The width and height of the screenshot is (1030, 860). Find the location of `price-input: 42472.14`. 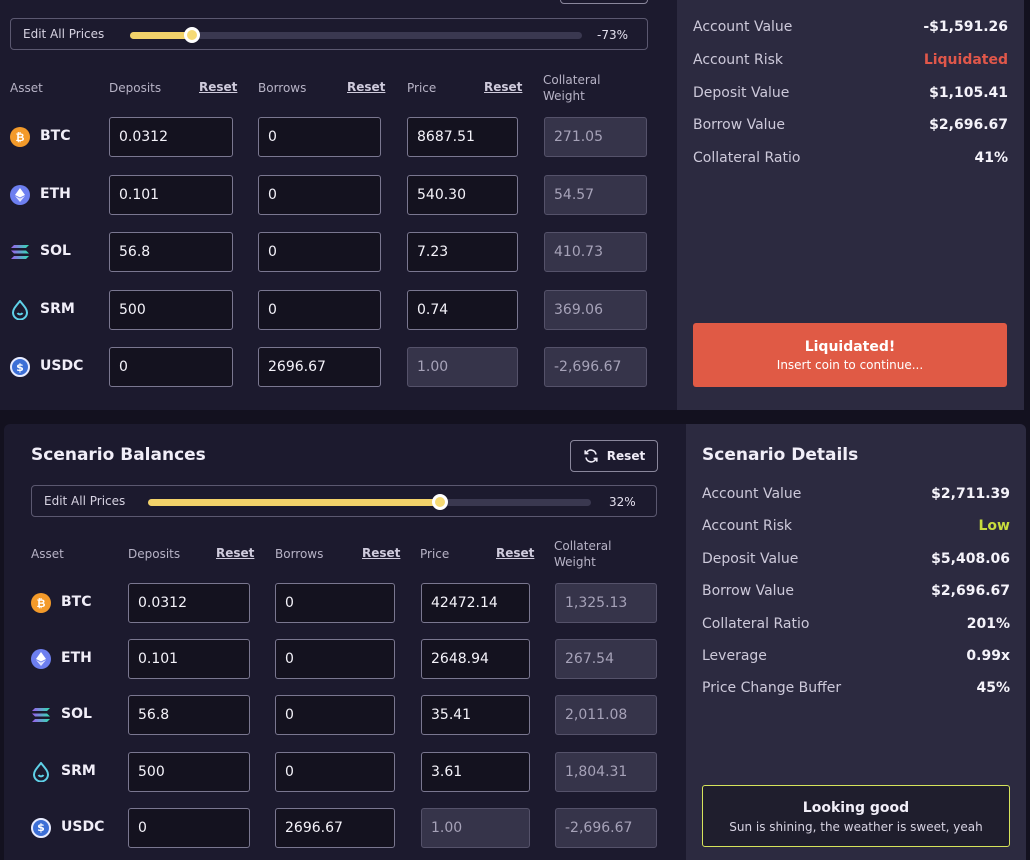

price-input: 42472.14 is located at coordinates (475, 603).